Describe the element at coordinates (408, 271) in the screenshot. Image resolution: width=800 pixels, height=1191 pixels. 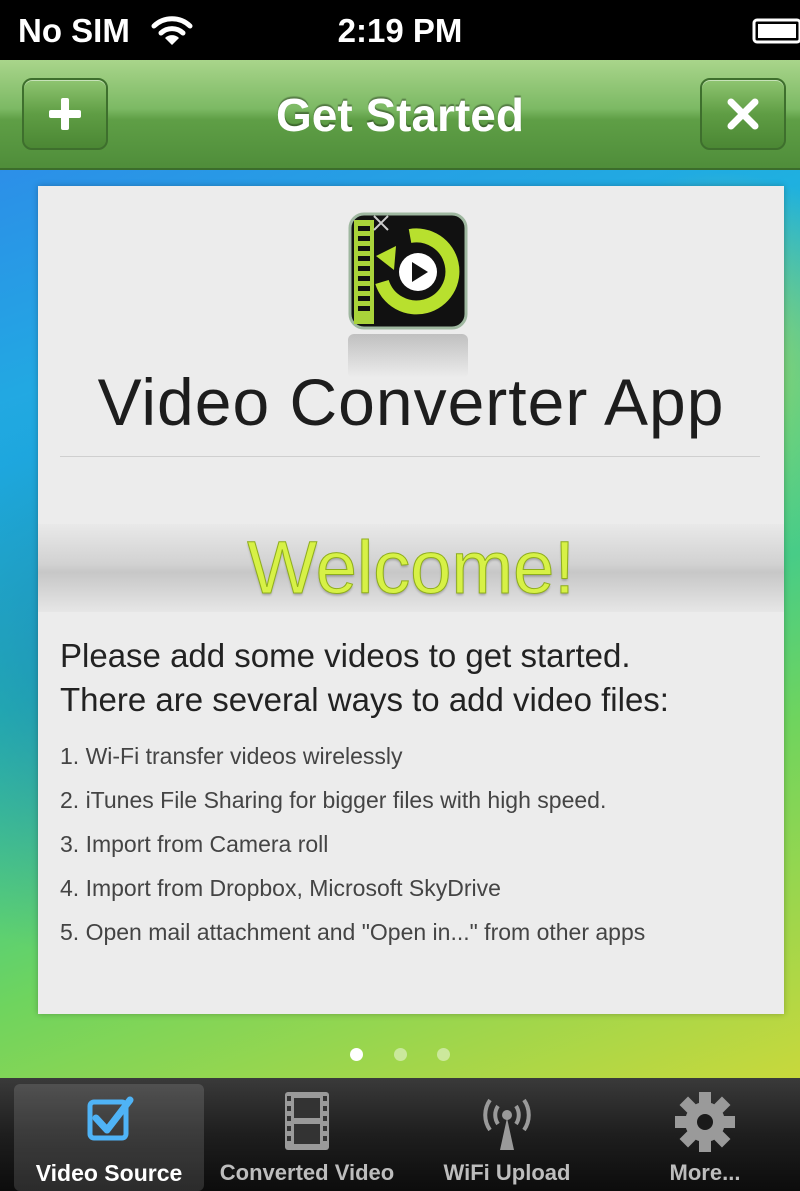
I see `video-converter-app-icon` at that location.